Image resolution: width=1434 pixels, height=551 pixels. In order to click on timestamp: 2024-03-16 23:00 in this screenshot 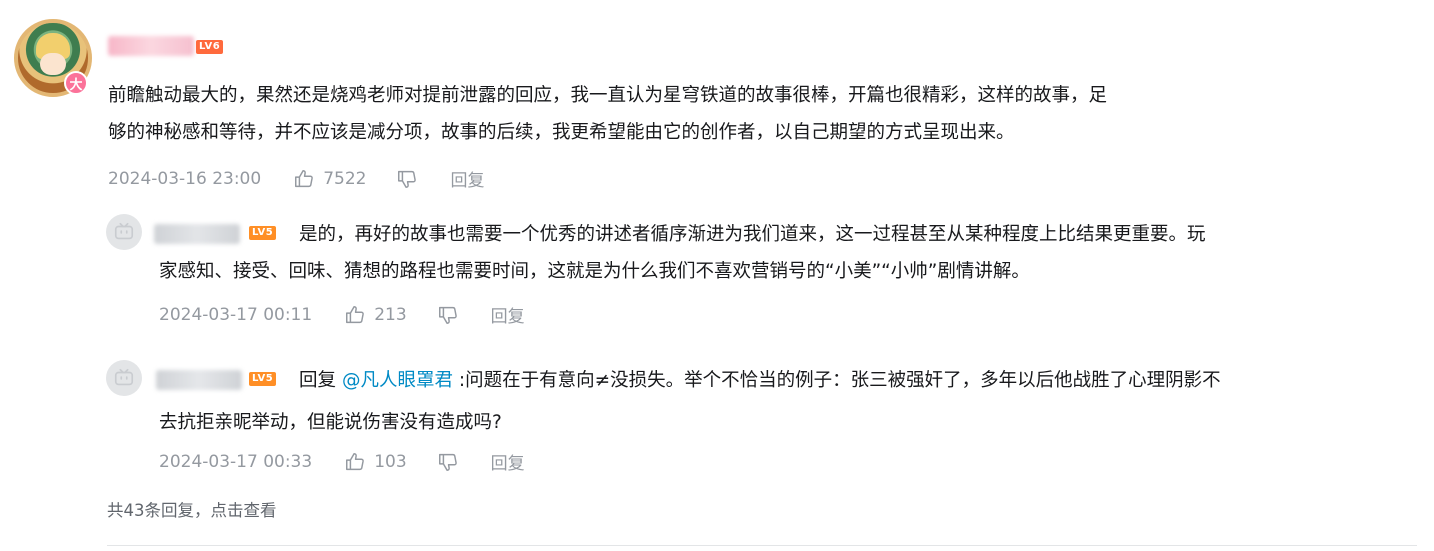, I will do `click(185, 178)`.